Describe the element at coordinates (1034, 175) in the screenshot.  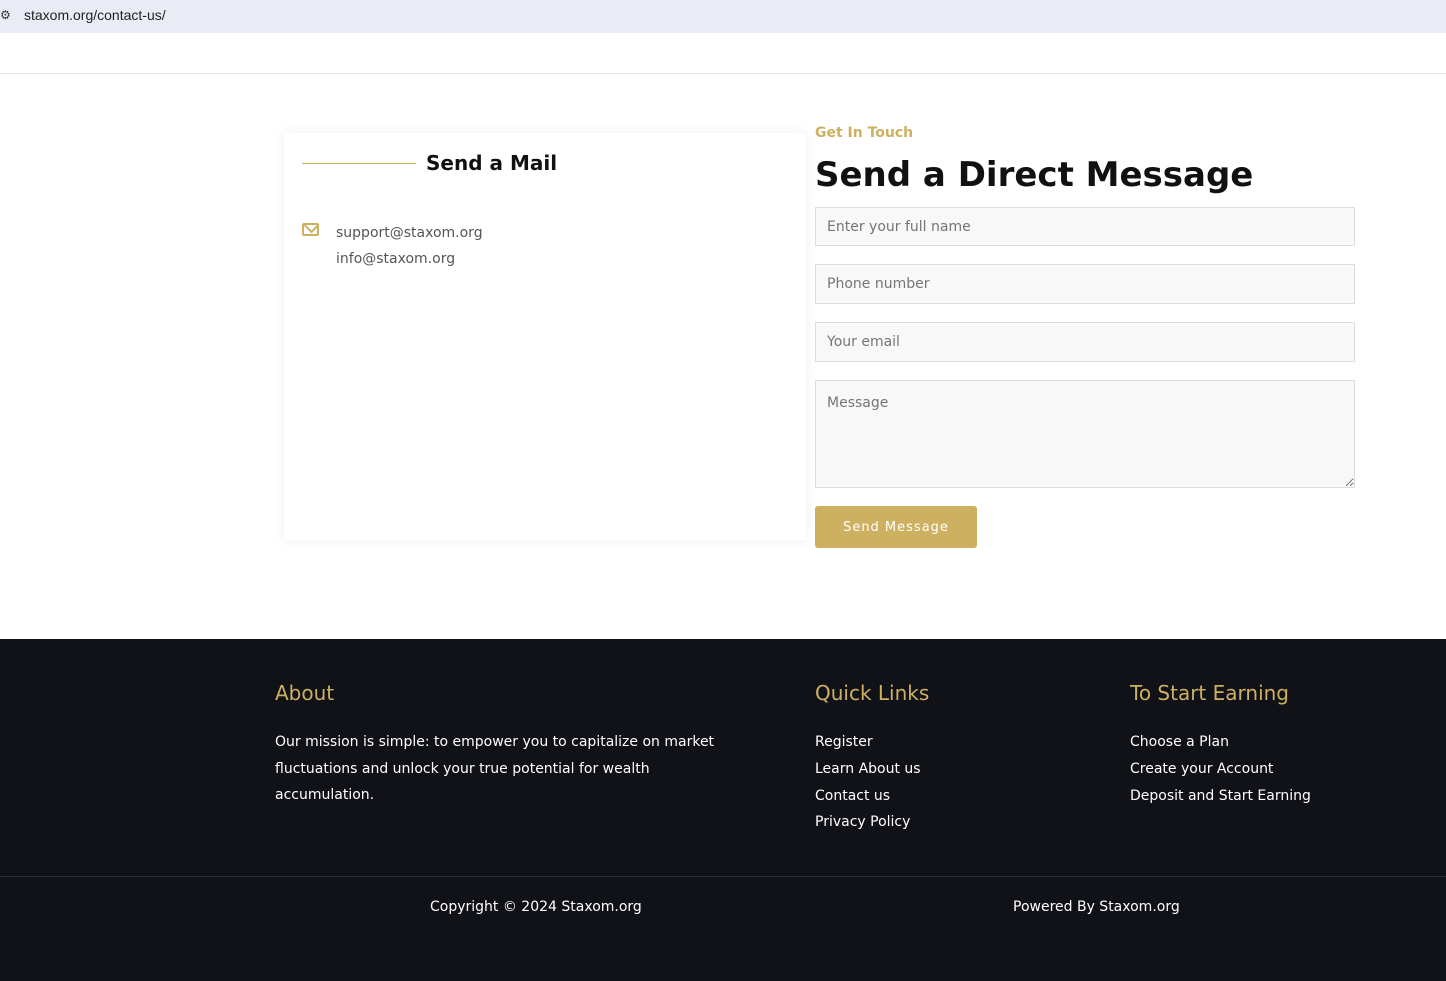
I see `form-title: Send a Direct Message` at that location.